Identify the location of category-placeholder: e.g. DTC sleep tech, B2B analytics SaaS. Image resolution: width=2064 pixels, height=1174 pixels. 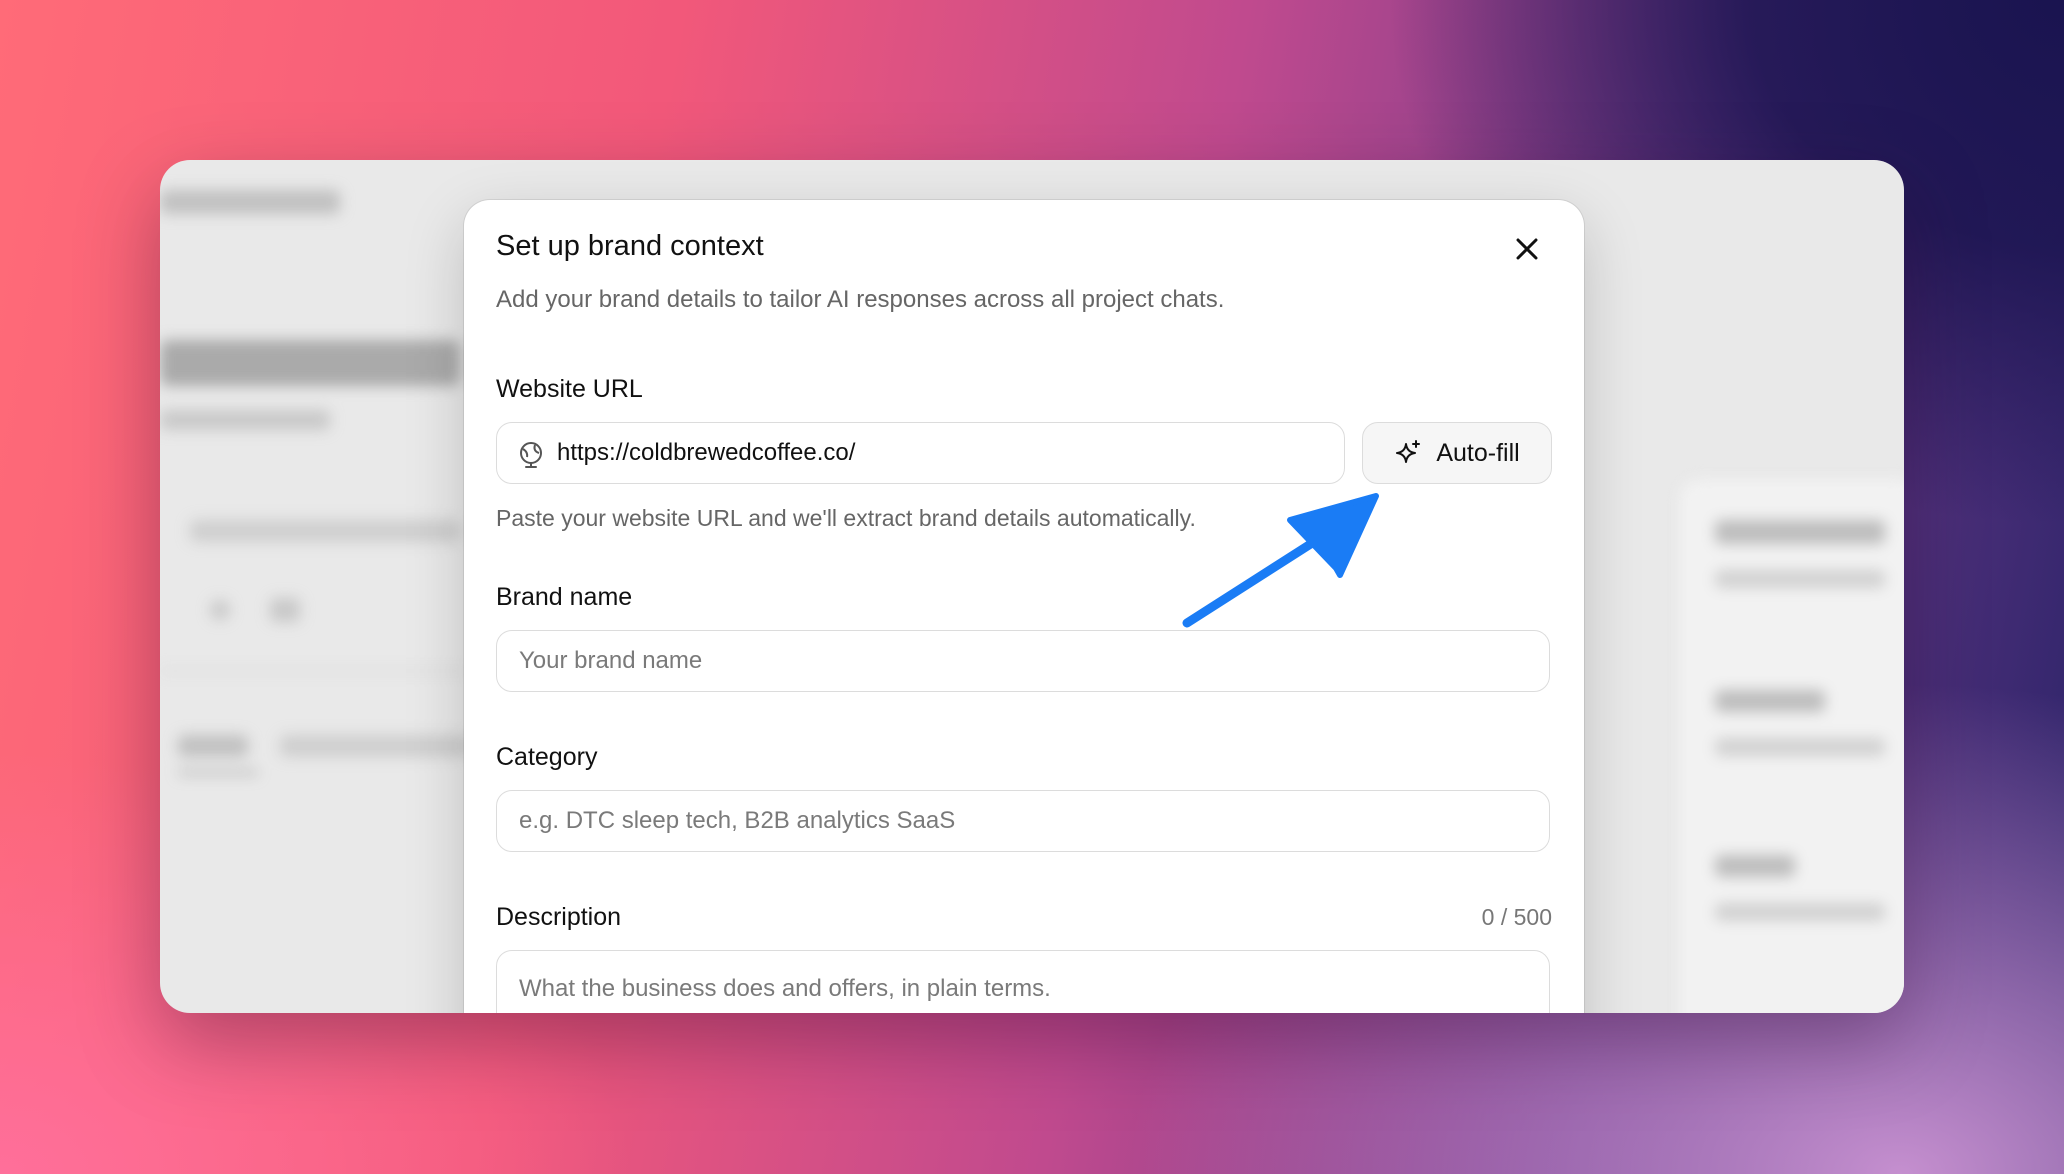
(737, 820).